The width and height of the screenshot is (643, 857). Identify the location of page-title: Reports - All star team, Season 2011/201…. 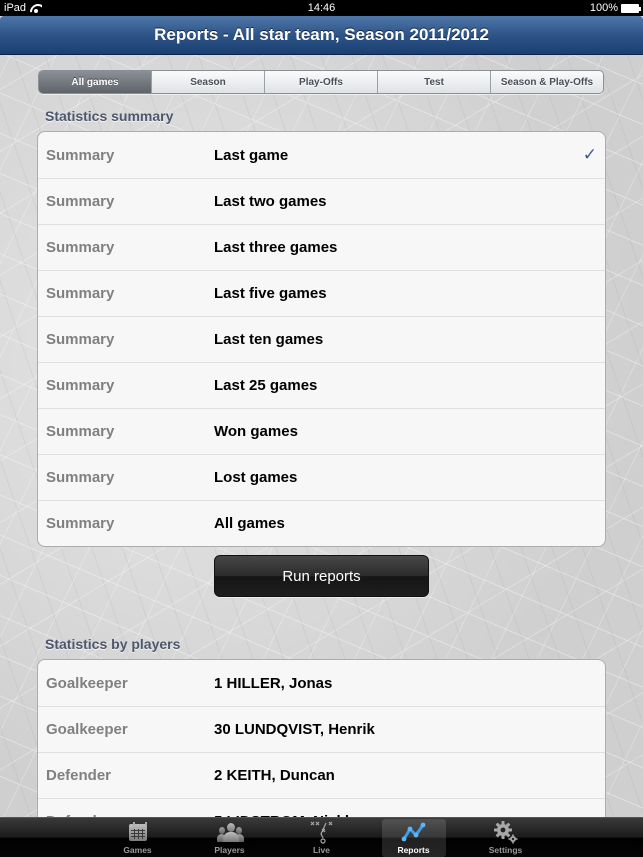
(321, 34).